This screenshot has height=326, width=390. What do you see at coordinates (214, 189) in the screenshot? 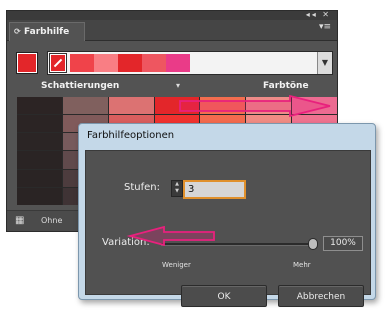
I see `steps-input: 3` at bounding box center [214, 189].